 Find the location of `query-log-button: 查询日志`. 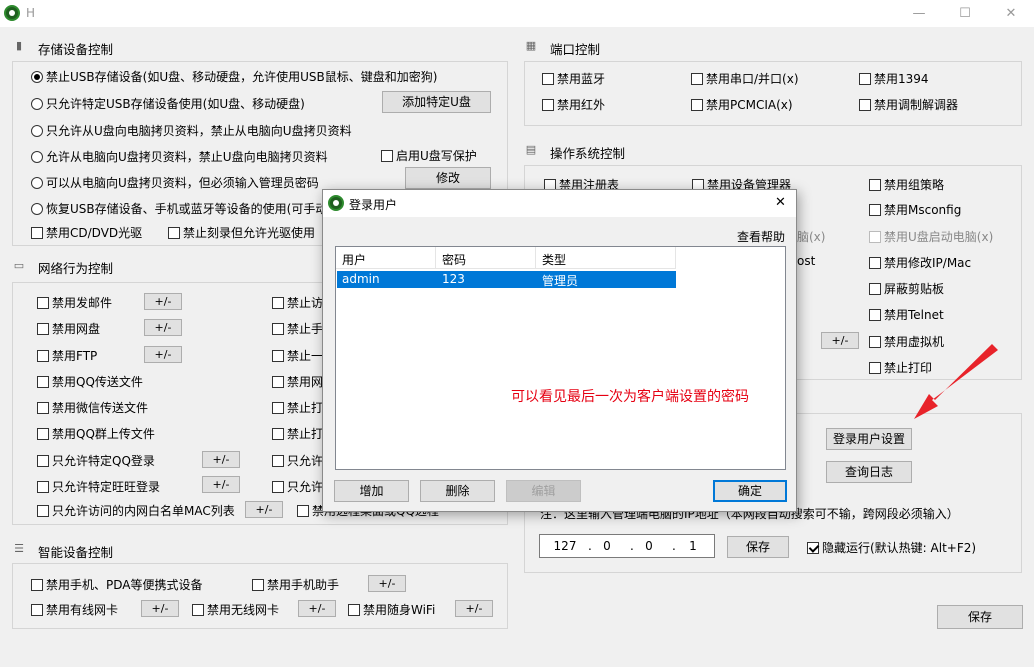

query-log-button: 查询日志 is located at coordinates (869, 472).